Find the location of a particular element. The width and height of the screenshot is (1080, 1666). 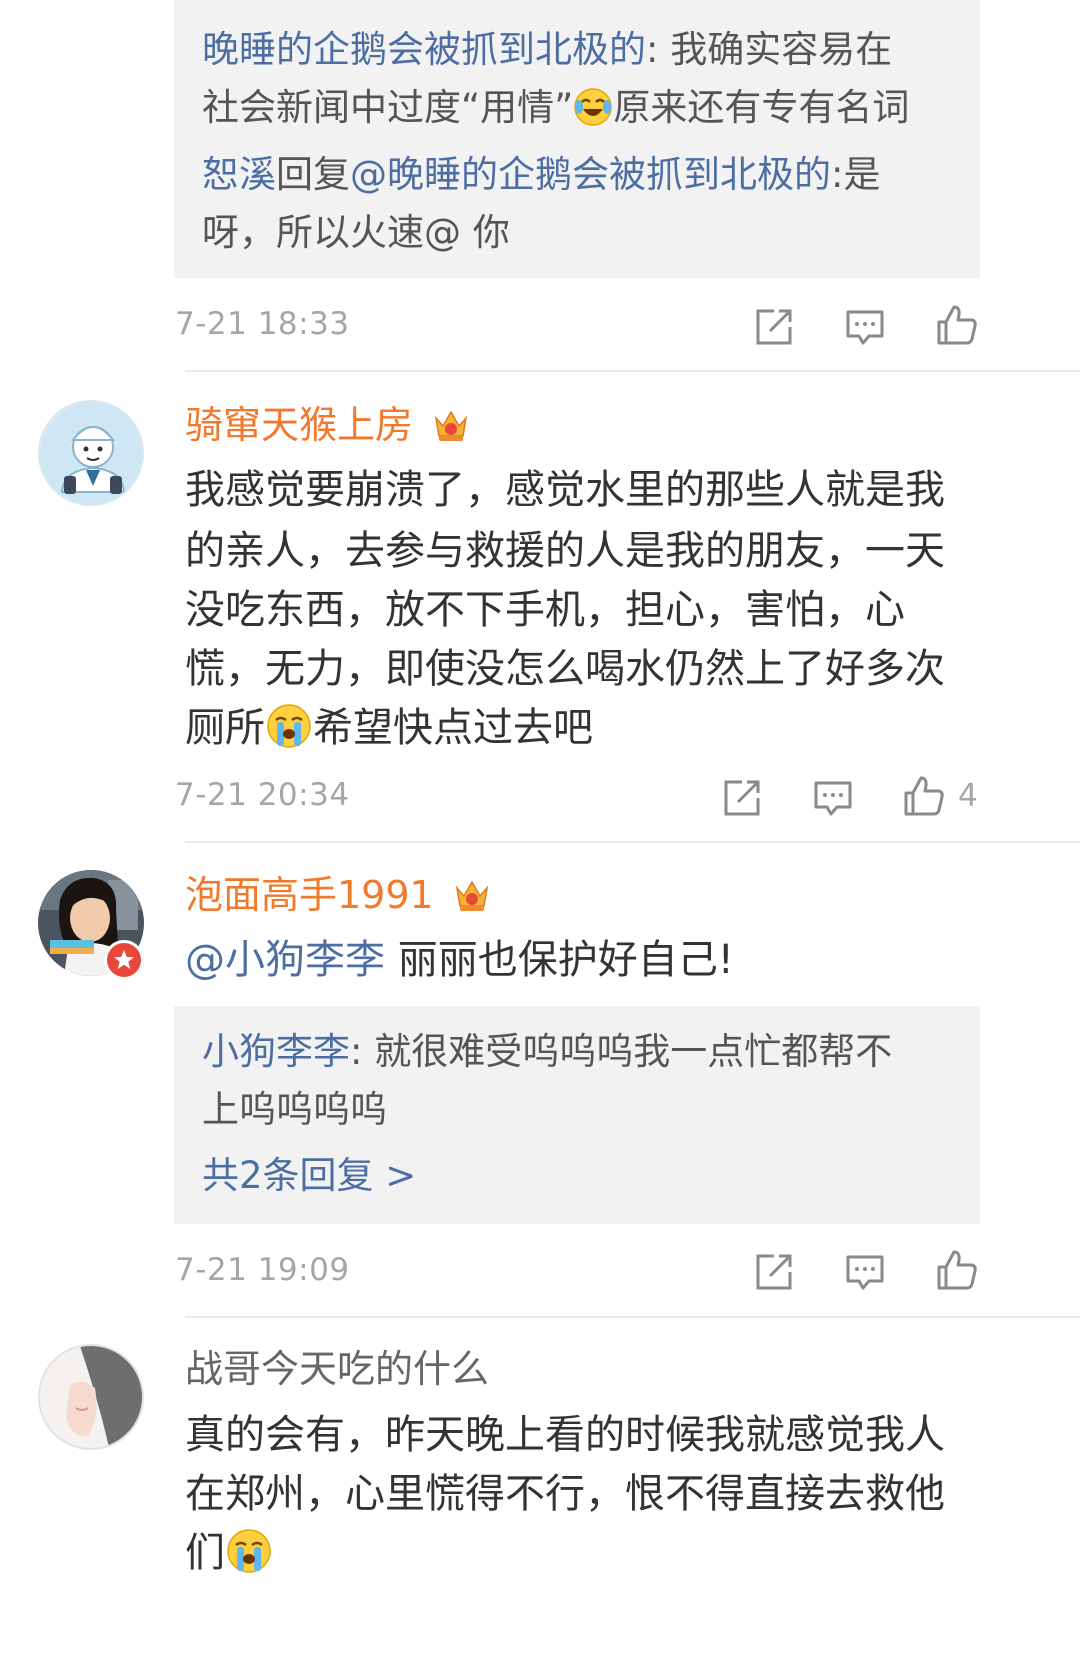

comment-timestamp: 7-21 19:09 is located at coordinates (262, 1270).